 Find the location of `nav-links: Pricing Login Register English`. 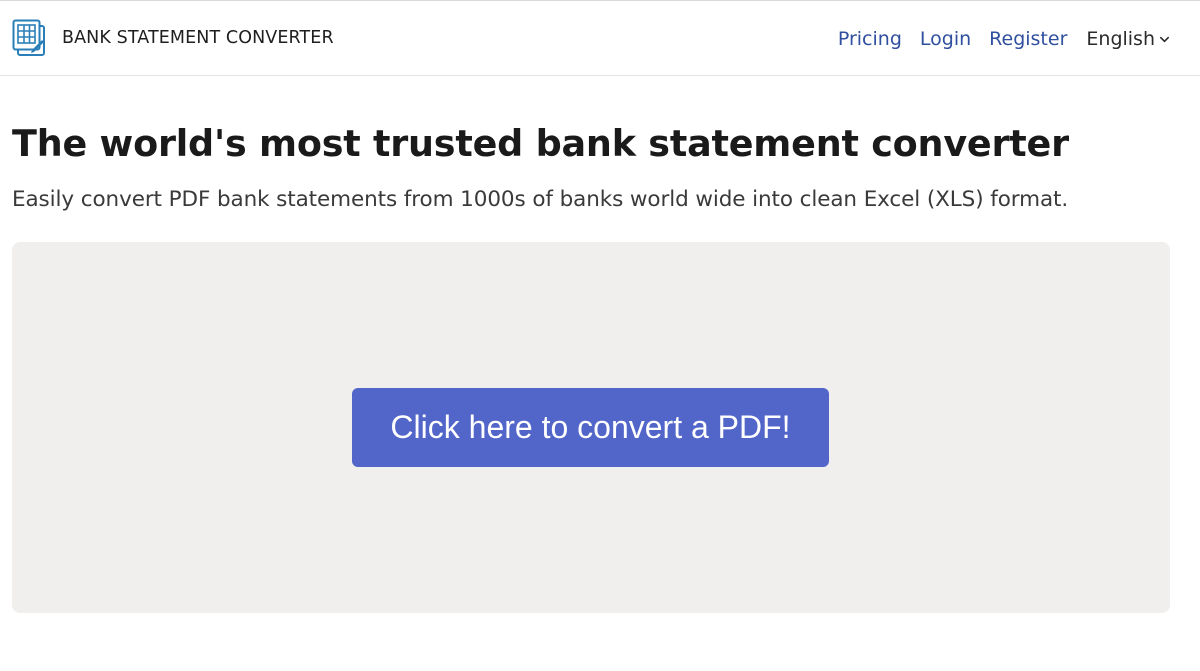

nav-links: Pricing Login Register English is located at coordinates (1004, 39).